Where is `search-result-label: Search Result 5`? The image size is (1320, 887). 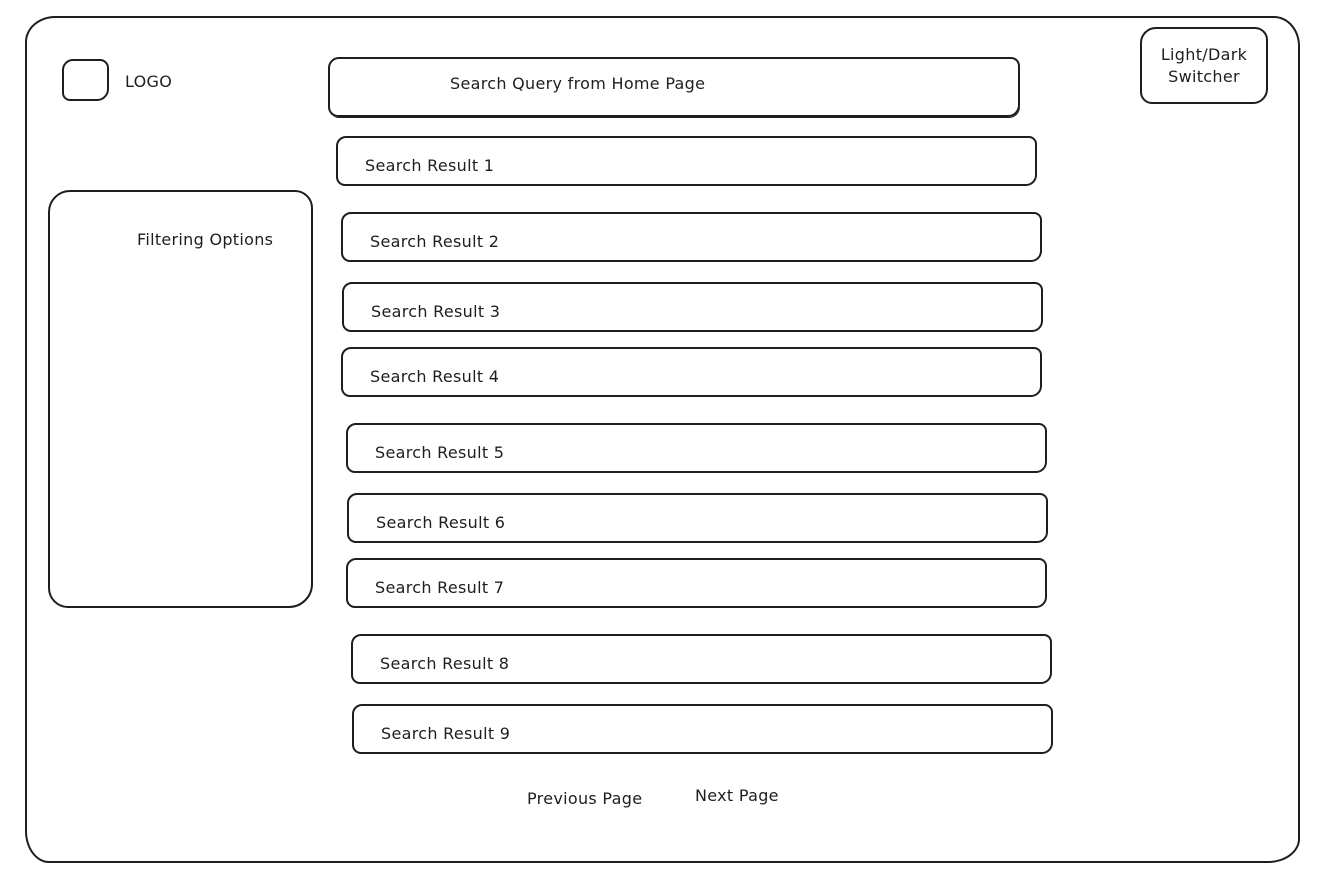
search-result-label: Search Result 5 is located at coordinates (440, 452).